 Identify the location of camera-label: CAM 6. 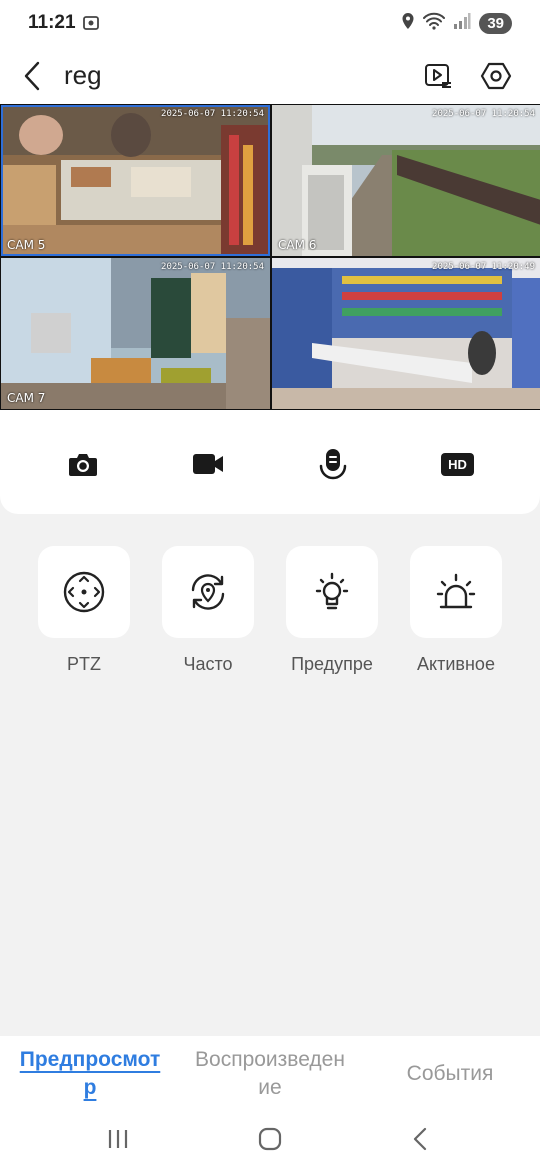
(297, 245).